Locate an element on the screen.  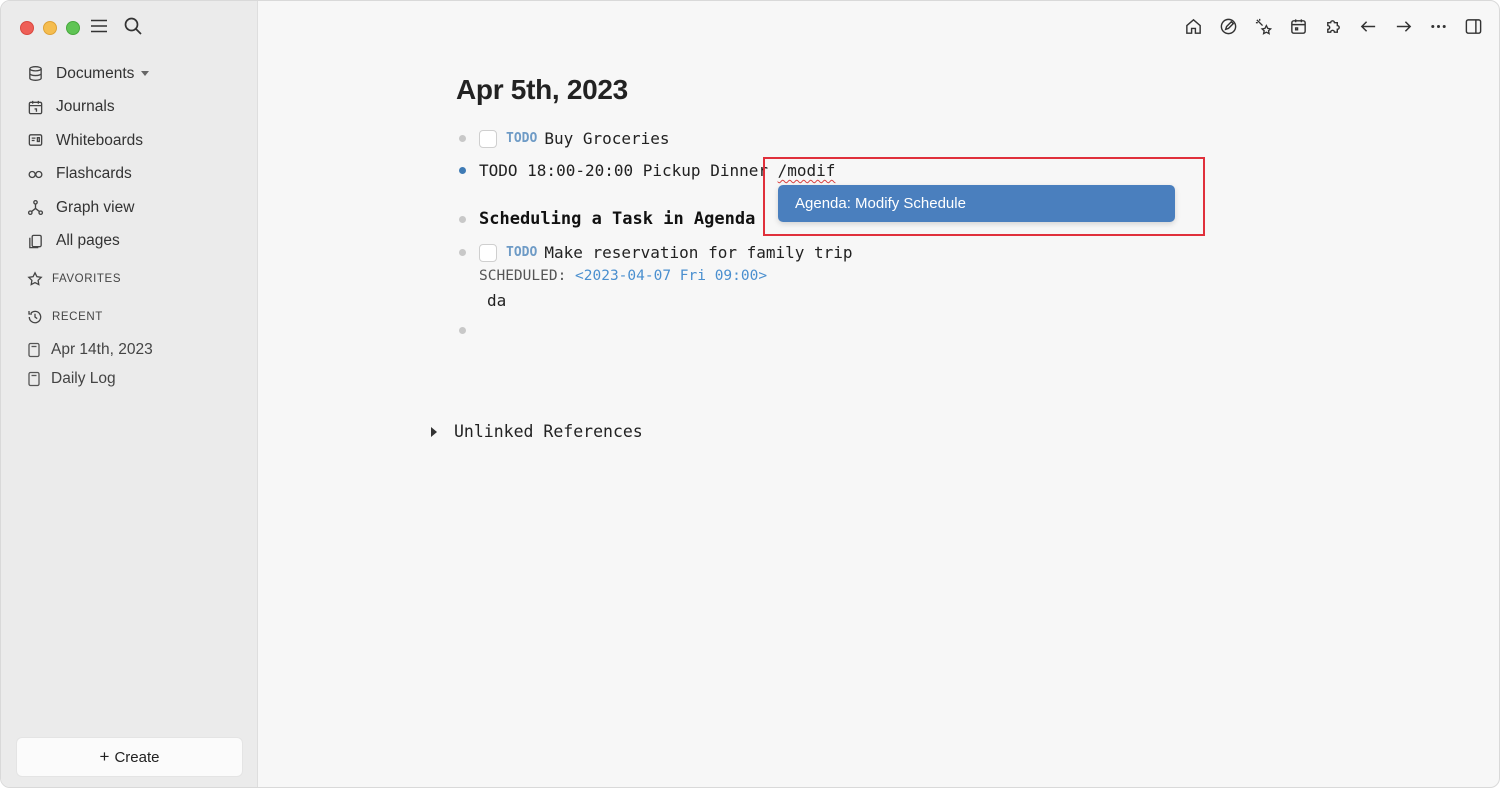
pencil-icon is located at coordinates (1228, 26).